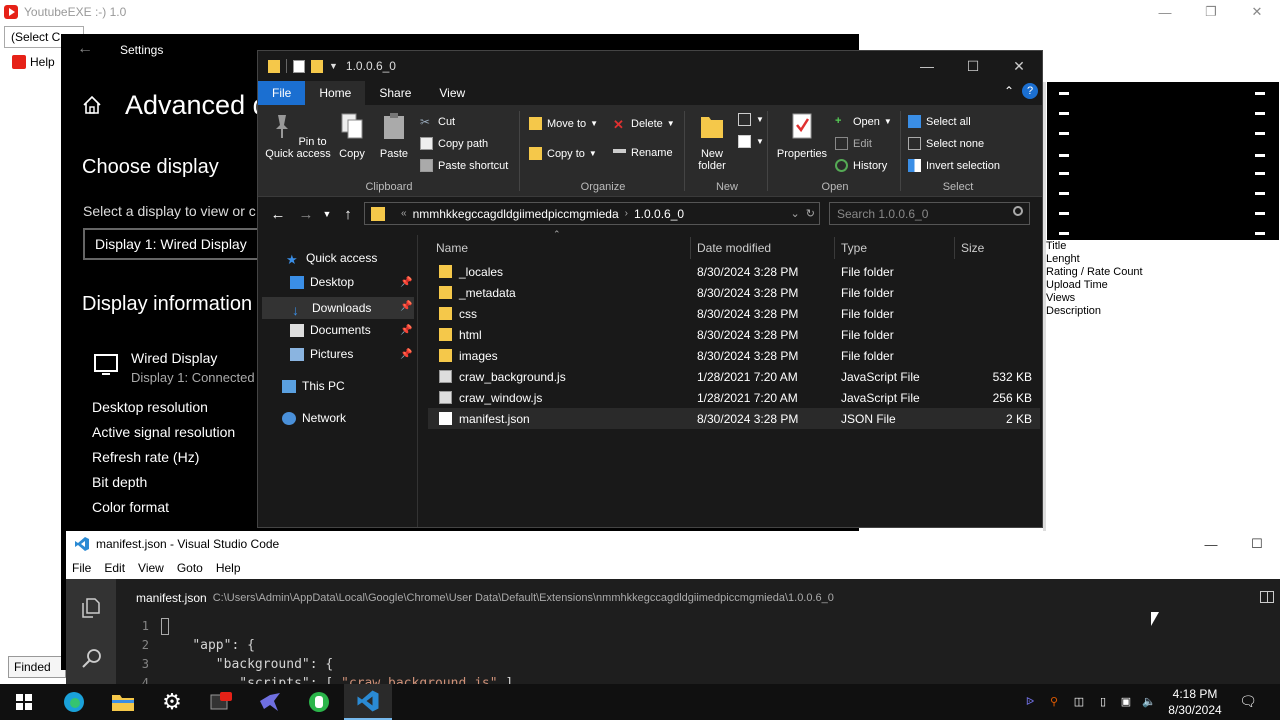  What do you see at coordinates (338, 308) in the screenshot?
I see `nav-downloads: ↓ Downloads` at bounding box center [338, 308].